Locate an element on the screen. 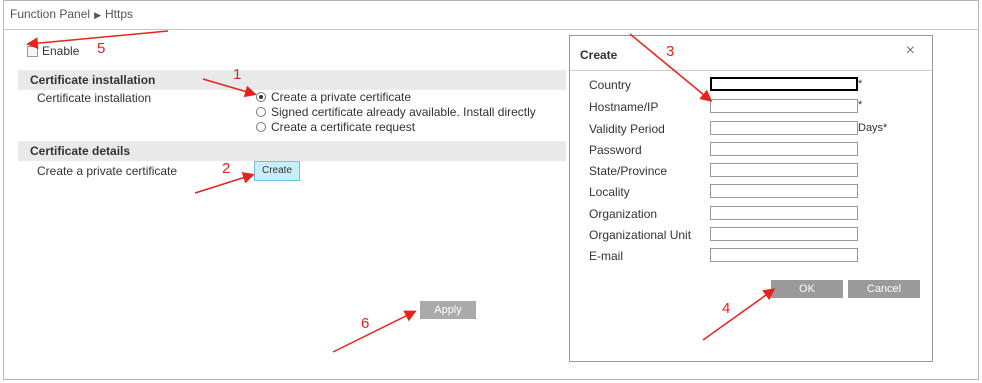  enable-checkbox is located at coordinates (32, 51).